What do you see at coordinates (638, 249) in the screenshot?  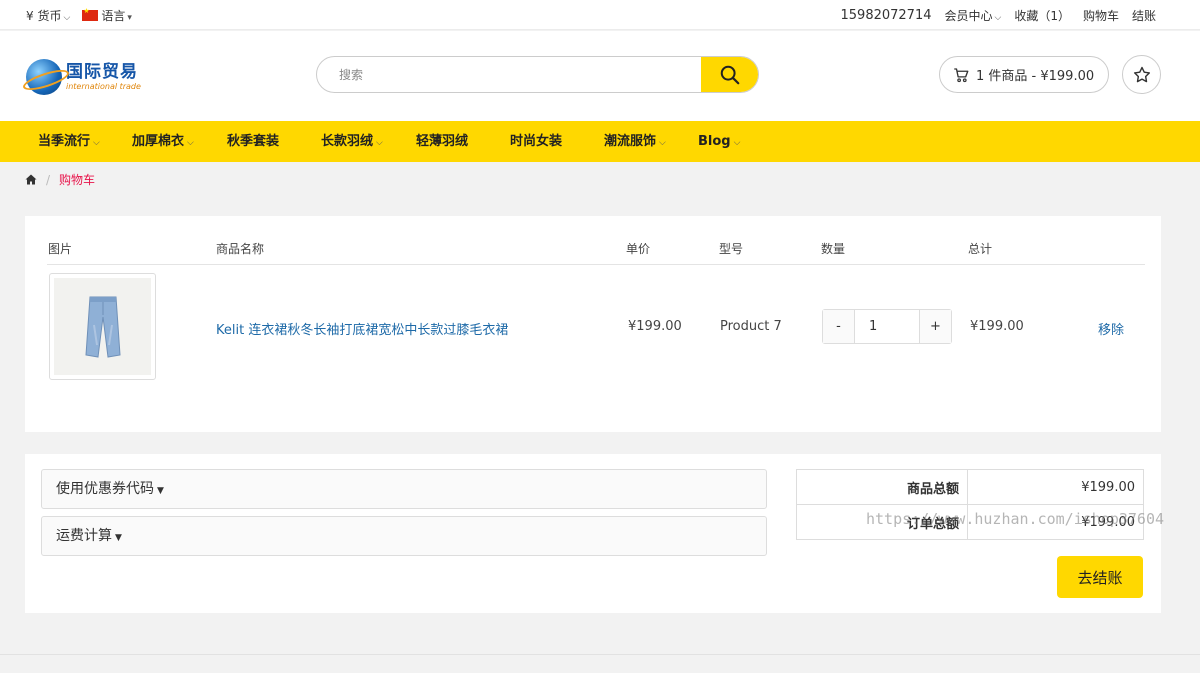 I see `column-header-unit-price: 单价` at bounding box center [638, 249].